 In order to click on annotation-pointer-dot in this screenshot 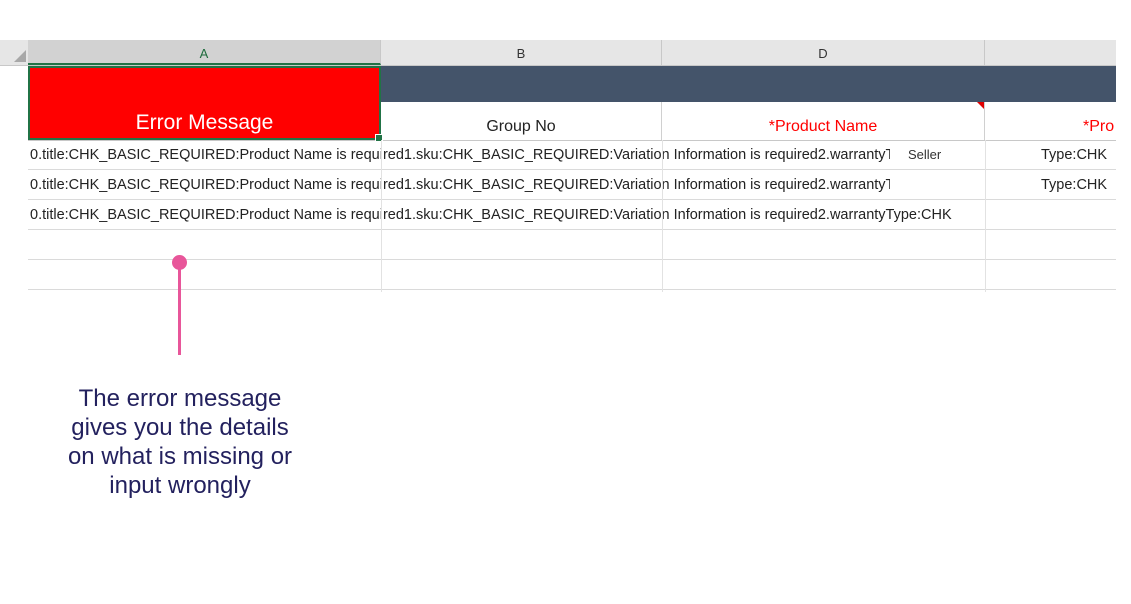, I will do `click(179, 262)`.